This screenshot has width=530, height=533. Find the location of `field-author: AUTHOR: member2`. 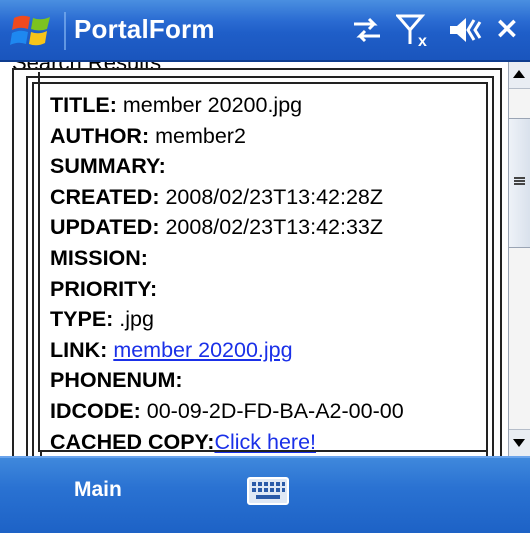

field-author: AUTHOR: member2 is located at coordinates (279, 136).